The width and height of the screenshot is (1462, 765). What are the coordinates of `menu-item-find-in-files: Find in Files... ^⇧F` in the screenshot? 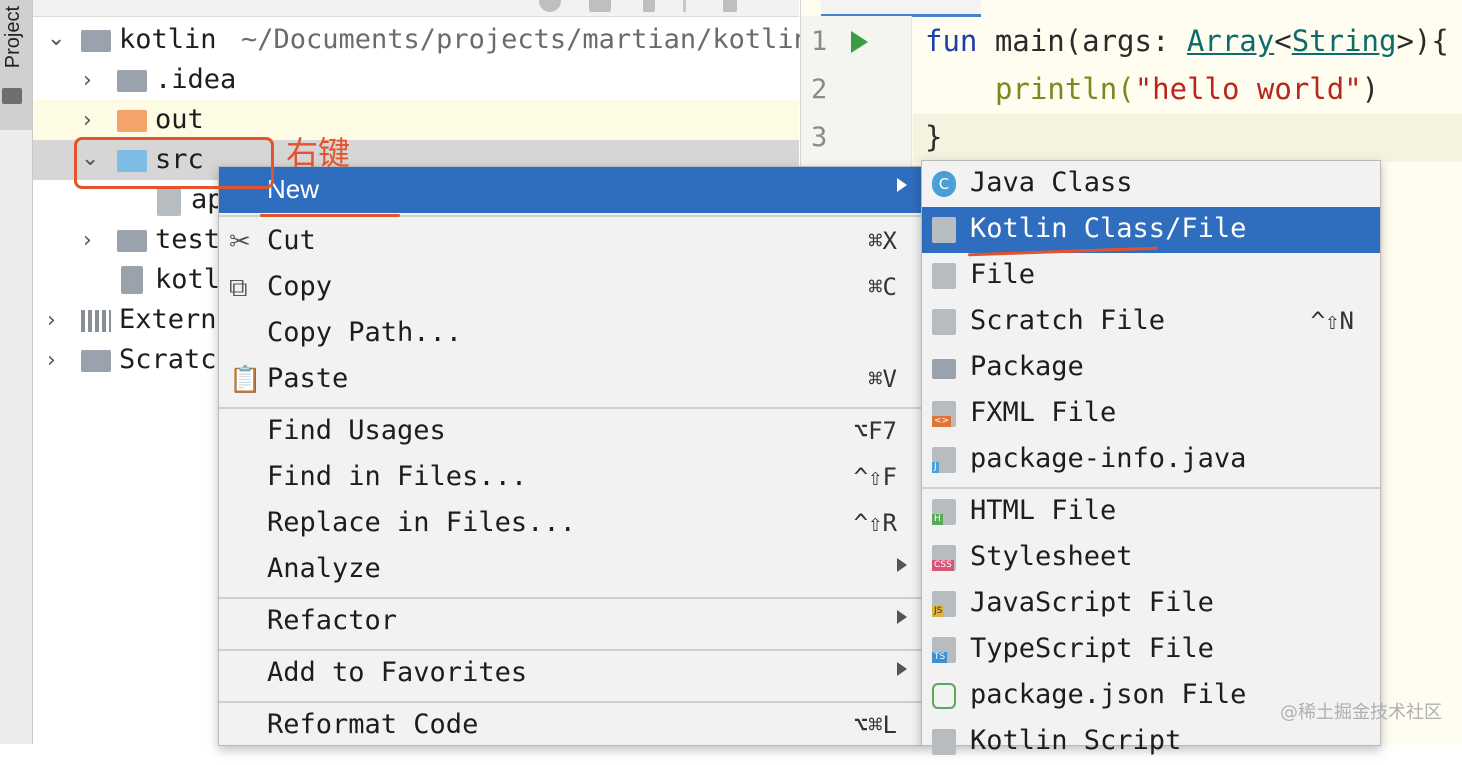 It's located at (570, 478).